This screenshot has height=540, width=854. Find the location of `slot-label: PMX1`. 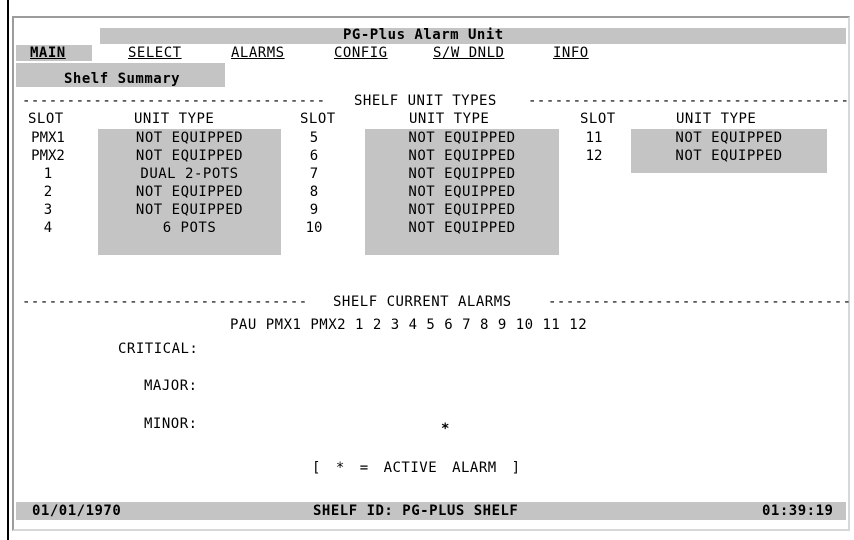

slot-label: PMX1 is located at coordinates (48, 138).